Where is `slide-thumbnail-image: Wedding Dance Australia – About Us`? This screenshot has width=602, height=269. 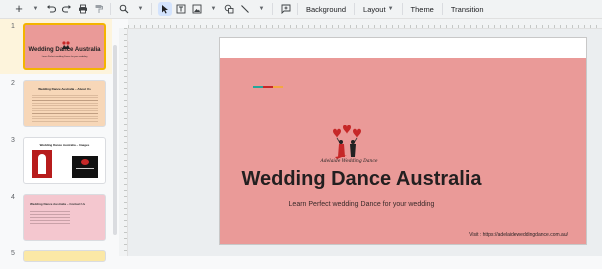
slide-thumbnail-image: Wedding Dance Australia – About Us is located at coordinates (64, 103).